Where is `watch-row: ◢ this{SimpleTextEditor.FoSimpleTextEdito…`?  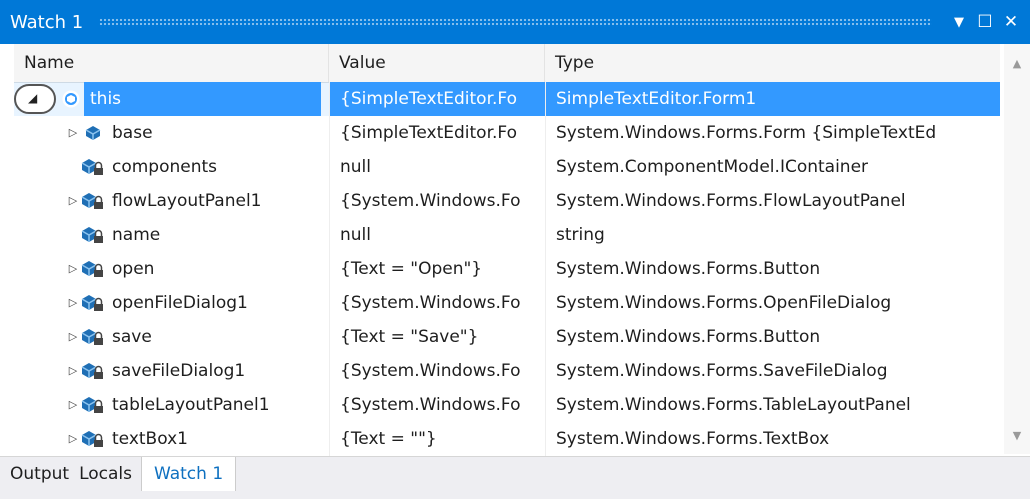
watch-row: ◢ this{SimpleTextEditor.FoSimpleTextEdito… is located at coordinates (507, 99).